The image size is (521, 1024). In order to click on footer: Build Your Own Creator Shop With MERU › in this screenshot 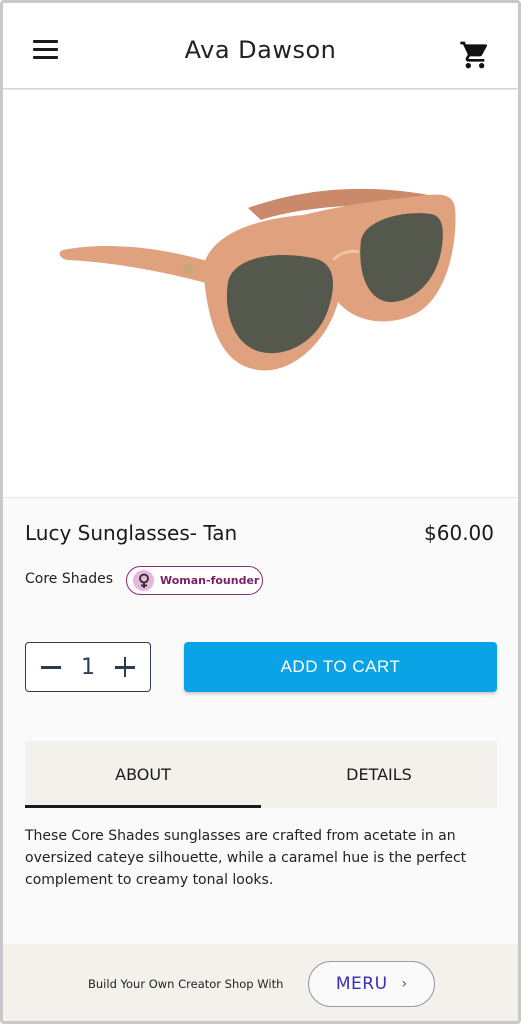, I will do `click(260, 982)`.